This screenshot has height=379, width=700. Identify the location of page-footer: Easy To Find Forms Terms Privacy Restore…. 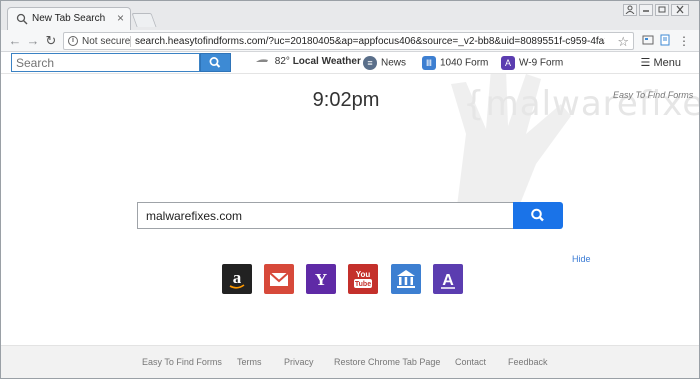
(350, 361).